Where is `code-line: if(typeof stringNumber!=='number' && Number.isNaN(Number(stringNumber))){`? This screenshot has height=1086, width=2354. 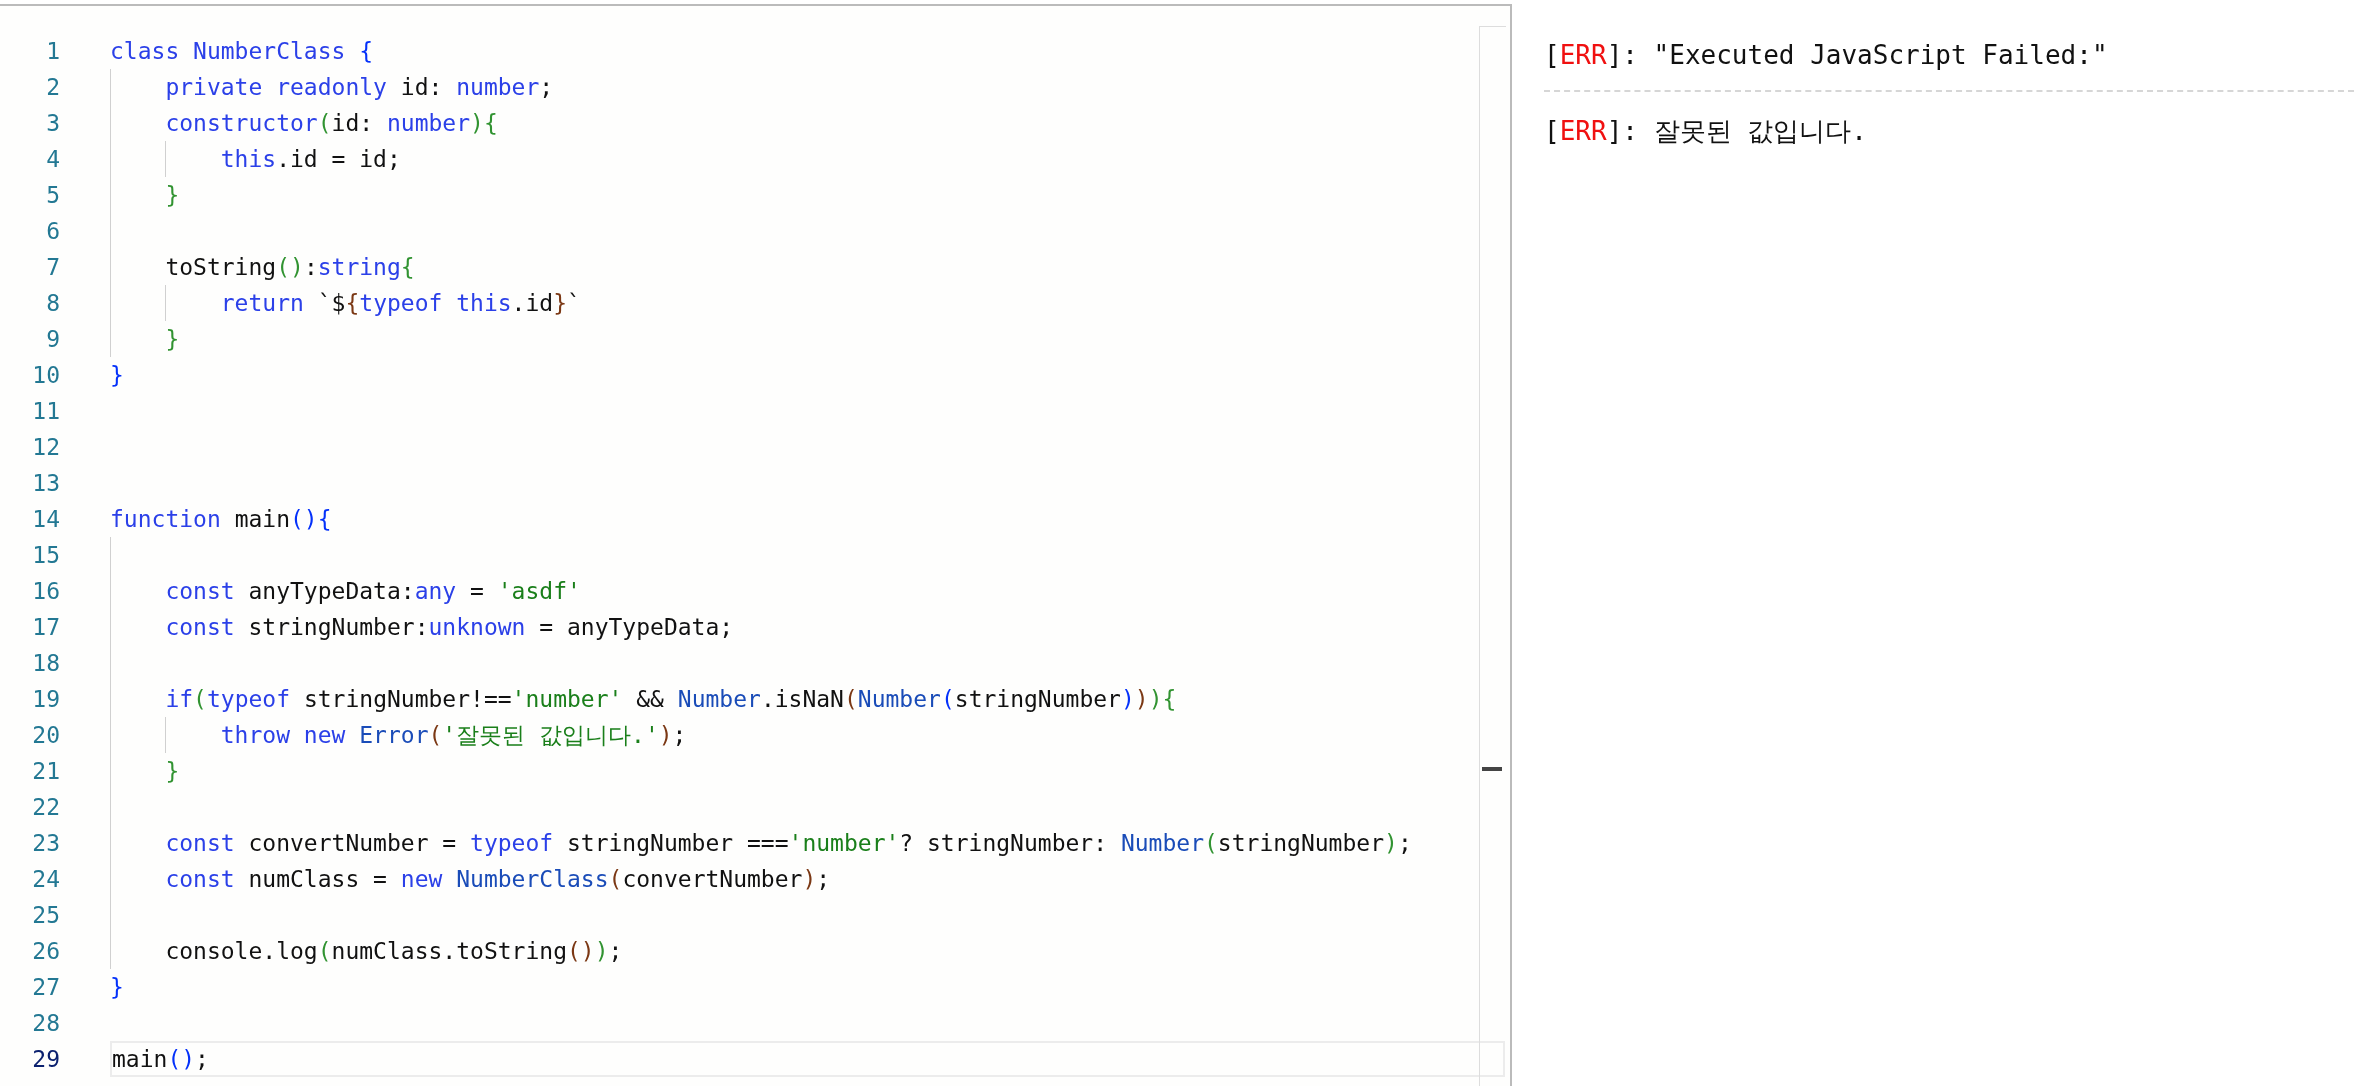
code-line: if(typeof stringNumber!=='number' && Number.isNaN(Number(stringNumber))){ is located at coordinates (670, 699).